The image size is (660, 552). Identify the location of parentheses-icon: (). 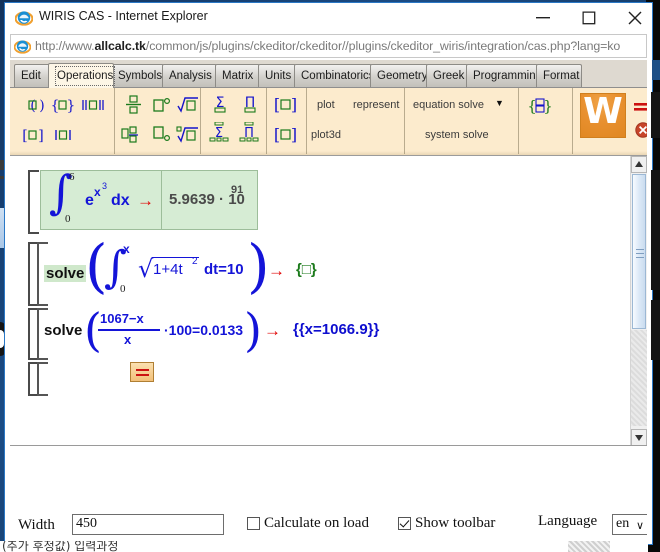
(33, 105).